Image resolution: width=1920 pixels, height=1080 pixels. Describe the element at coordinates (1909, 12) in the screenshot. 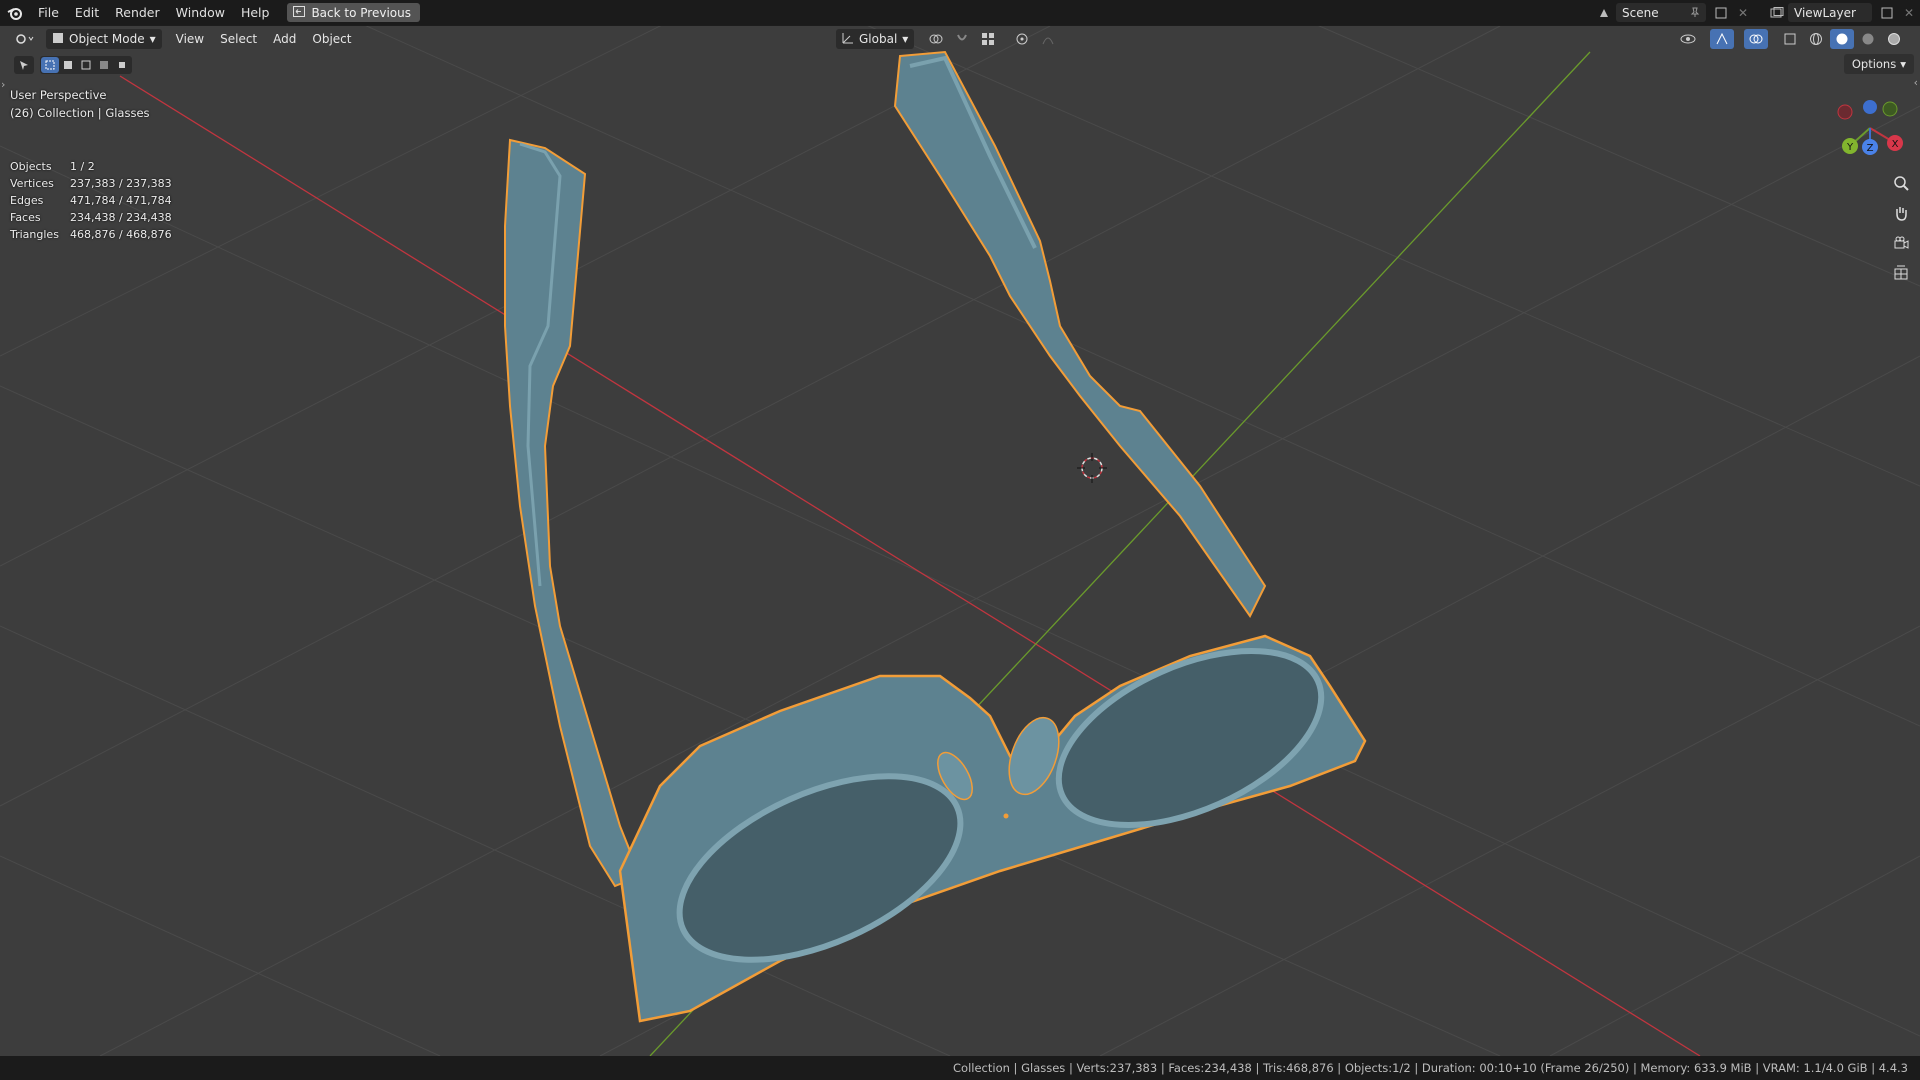

I see `delete-viewlayer-icon: ✕` at that location.